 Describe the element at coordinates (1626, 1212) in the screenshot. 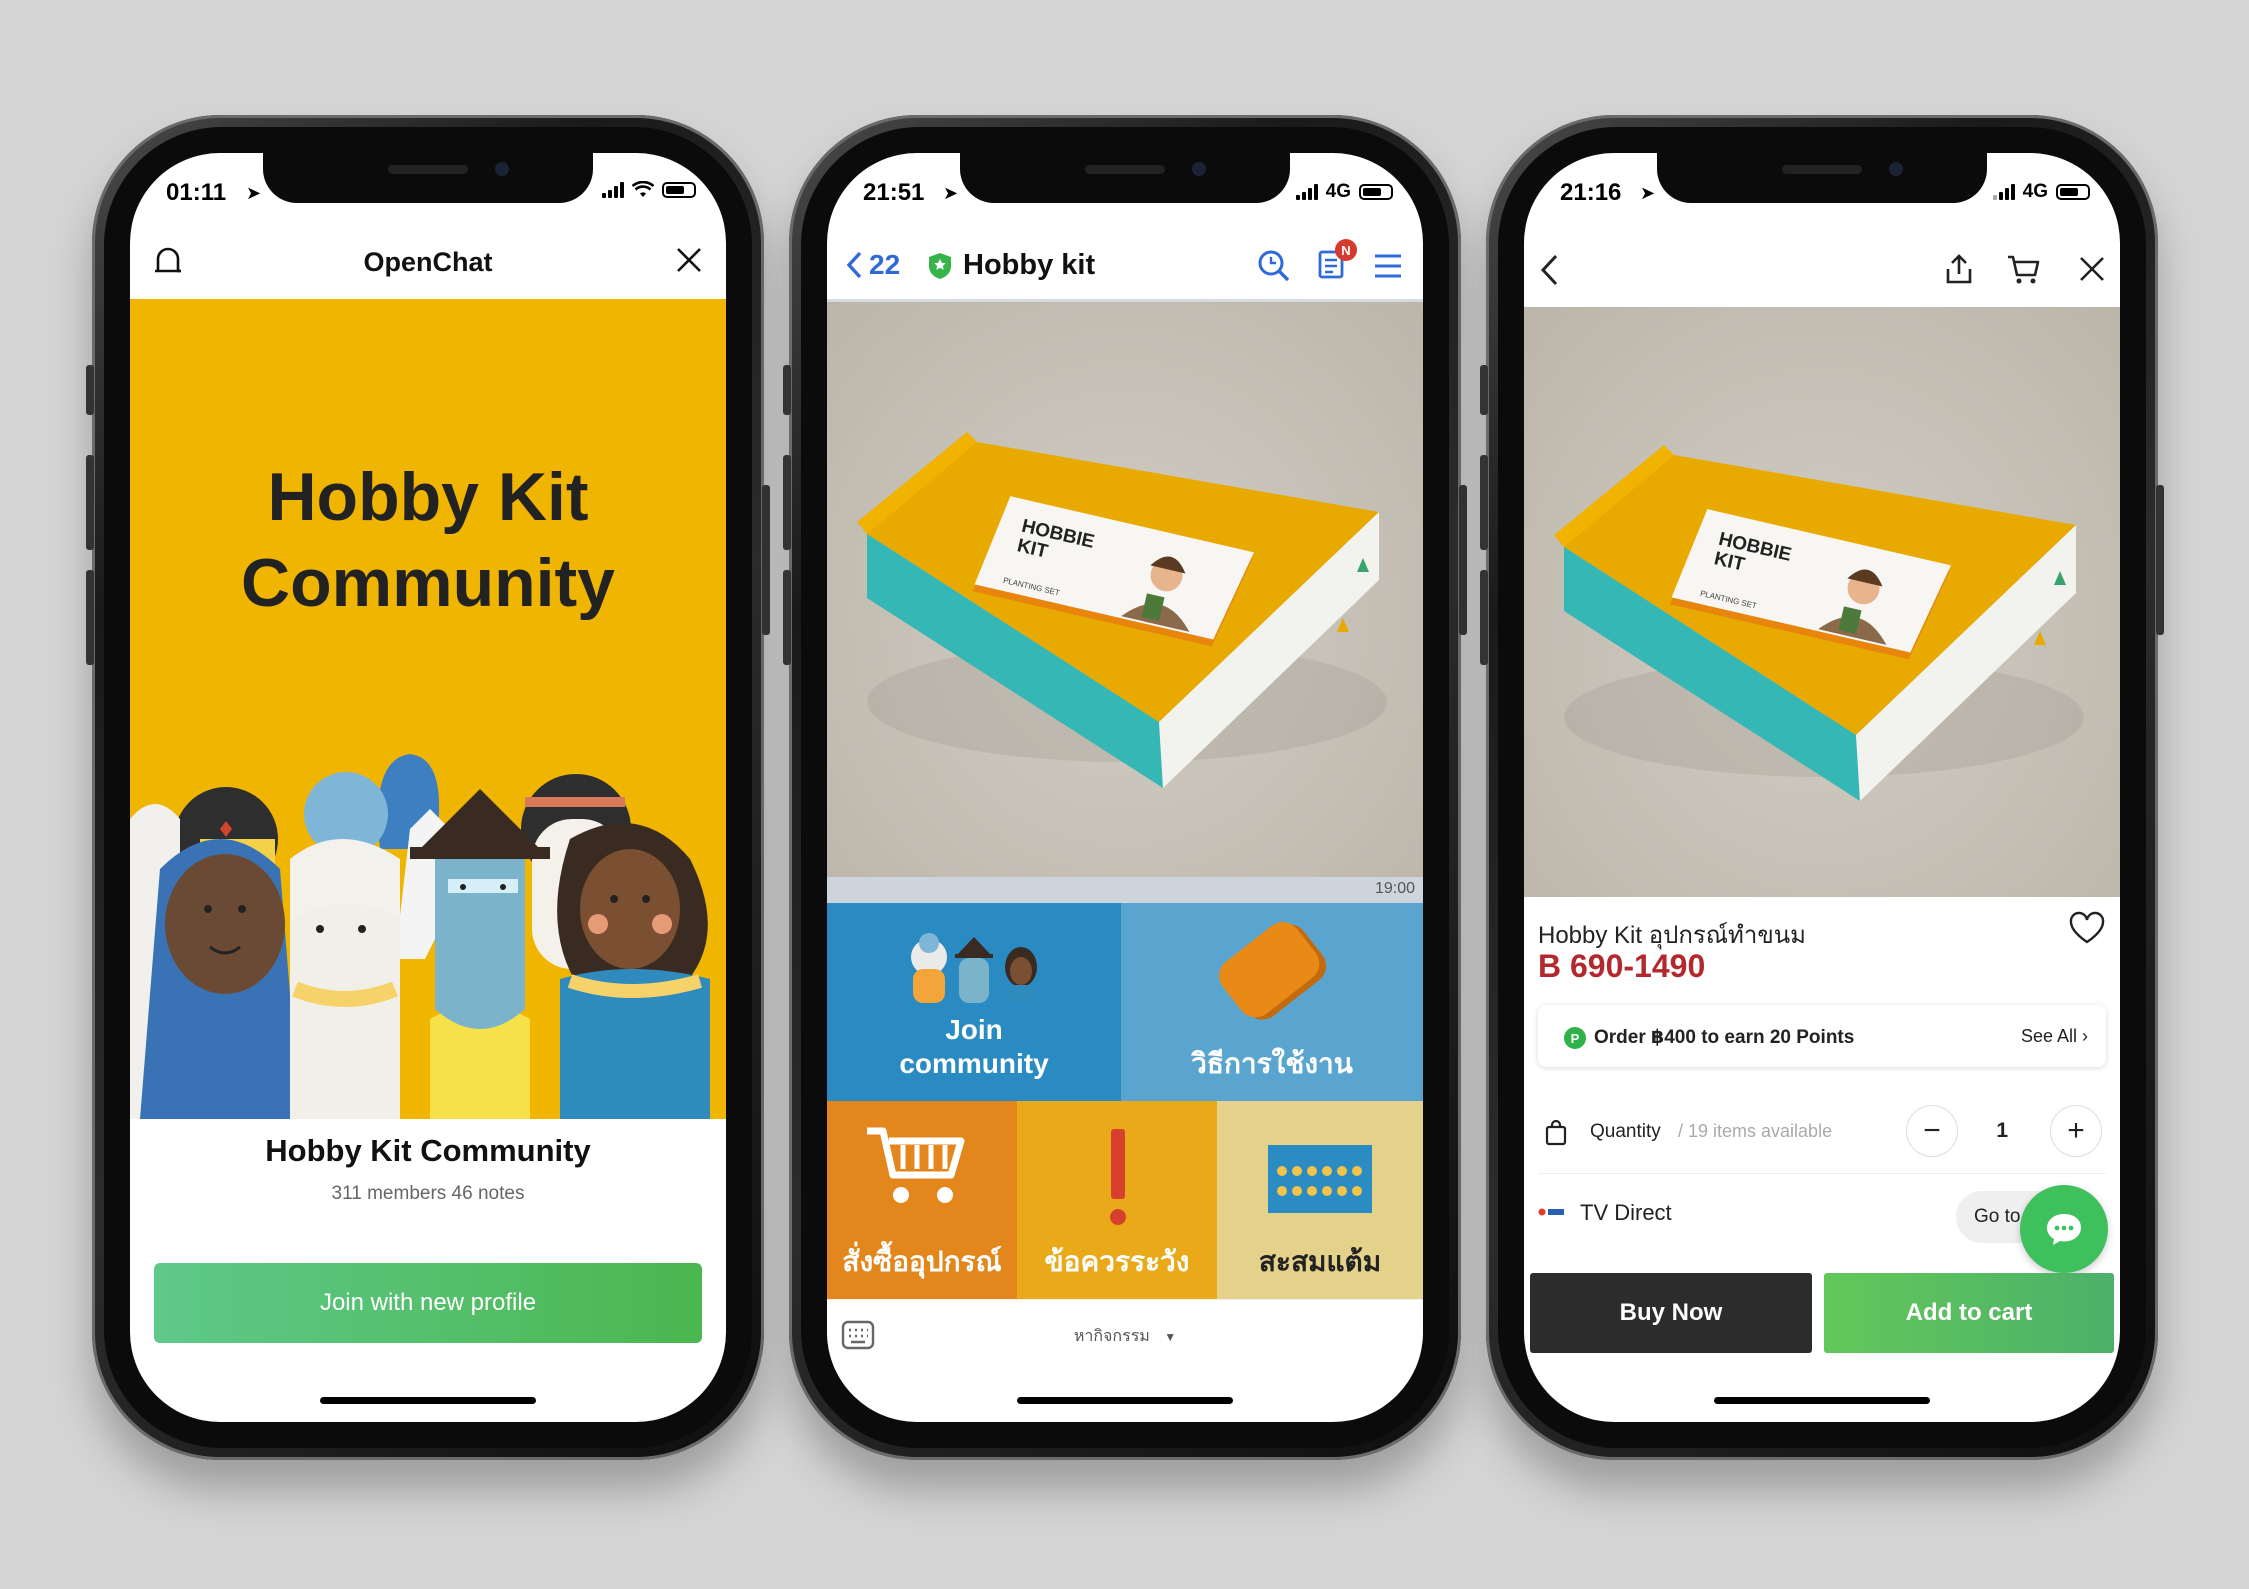

I see `shop-name: TV Direct` at that location.